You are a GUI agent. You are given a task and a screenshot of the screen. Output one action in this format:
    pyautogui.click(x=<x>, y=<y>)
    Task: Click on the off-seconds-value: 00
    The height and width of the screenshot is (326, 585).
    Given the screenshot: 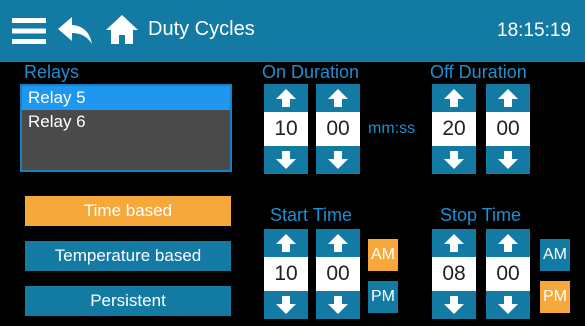 What is the action you would take?
    pyautogui.click(x=508, y=129)
    